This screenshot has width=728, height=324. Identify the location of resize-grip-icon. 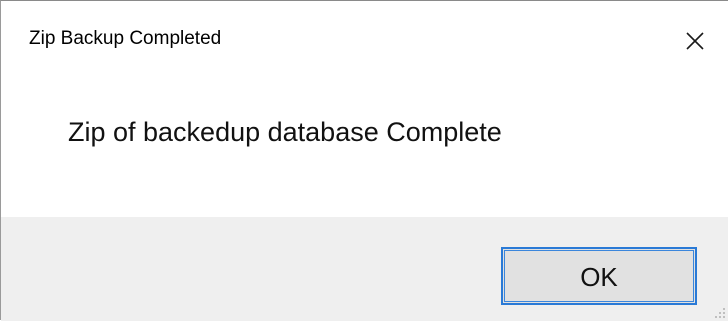
(719, 312).